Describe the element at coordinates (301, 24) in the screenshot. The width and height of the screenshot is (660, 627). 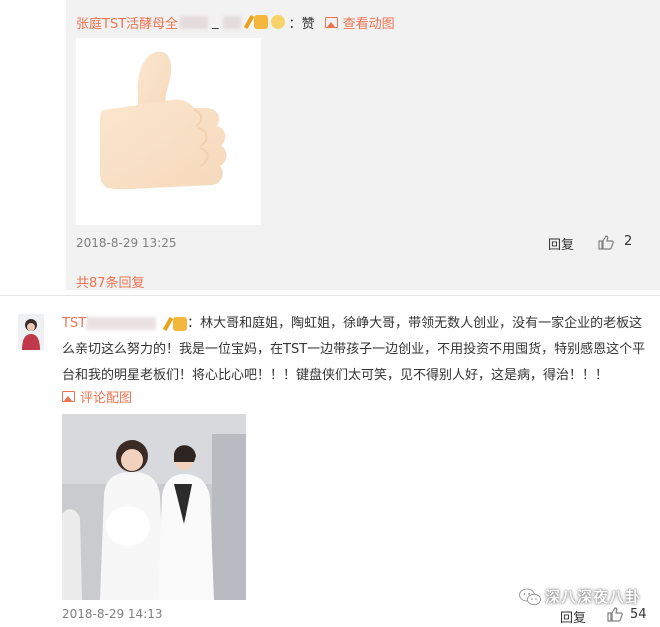
I see `reply-text: ：赞` at that location.